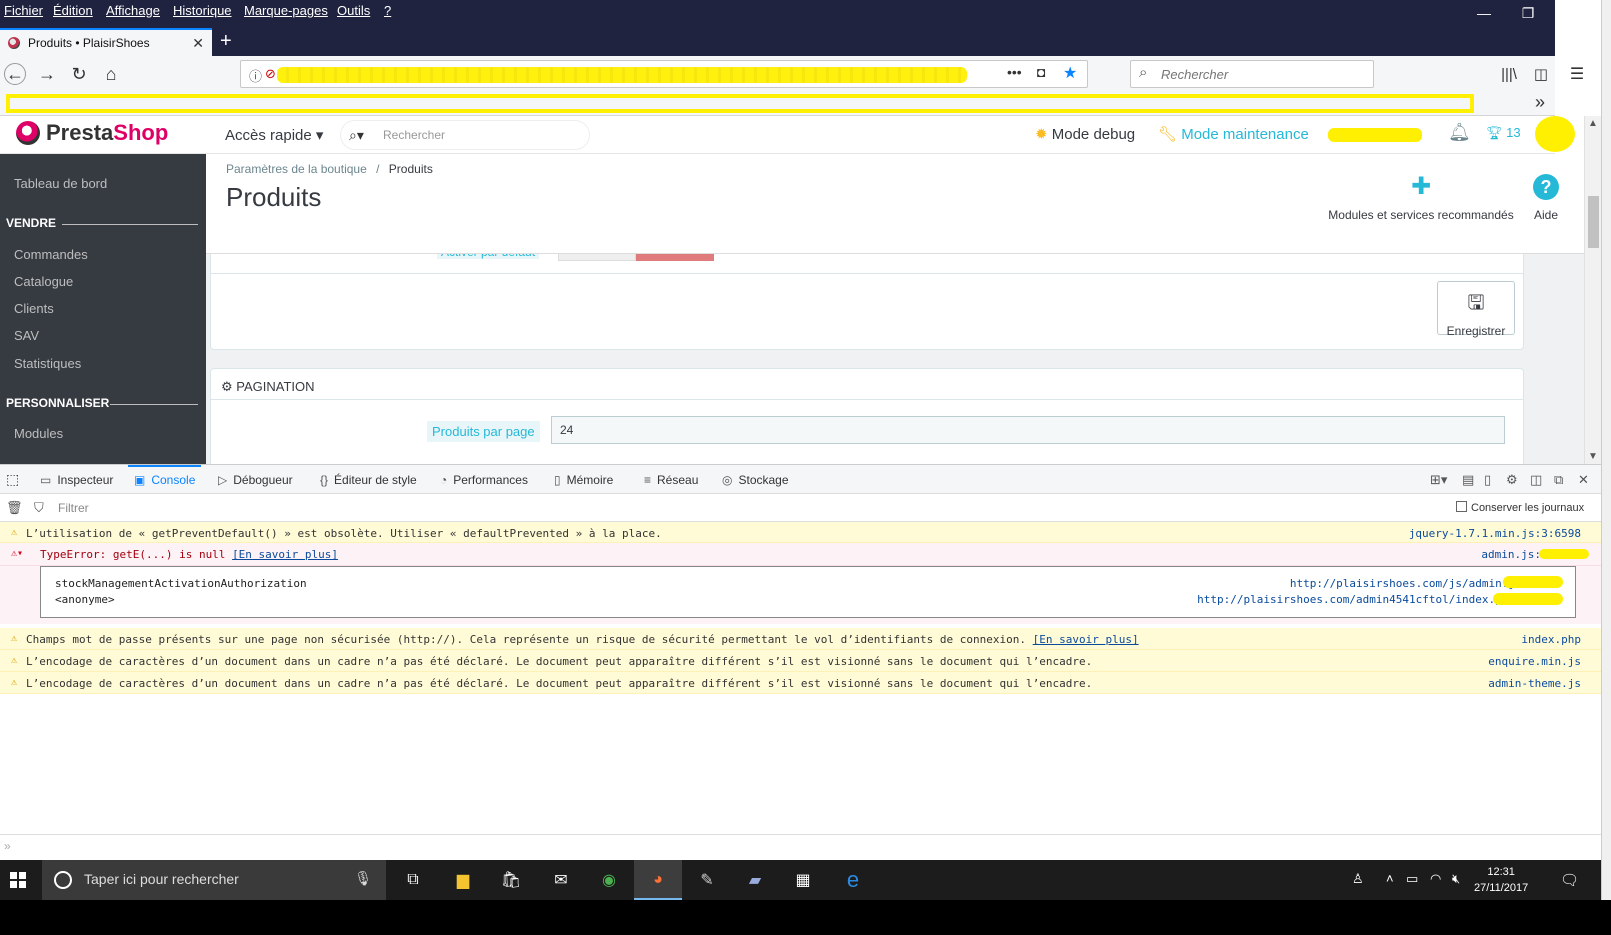 The image size is (1611, 935). What do you see at coordinates (255, 480) in the screenshot?
I see `tab-debugger: ▷ Débogueur` at bounding box center [255, 480].